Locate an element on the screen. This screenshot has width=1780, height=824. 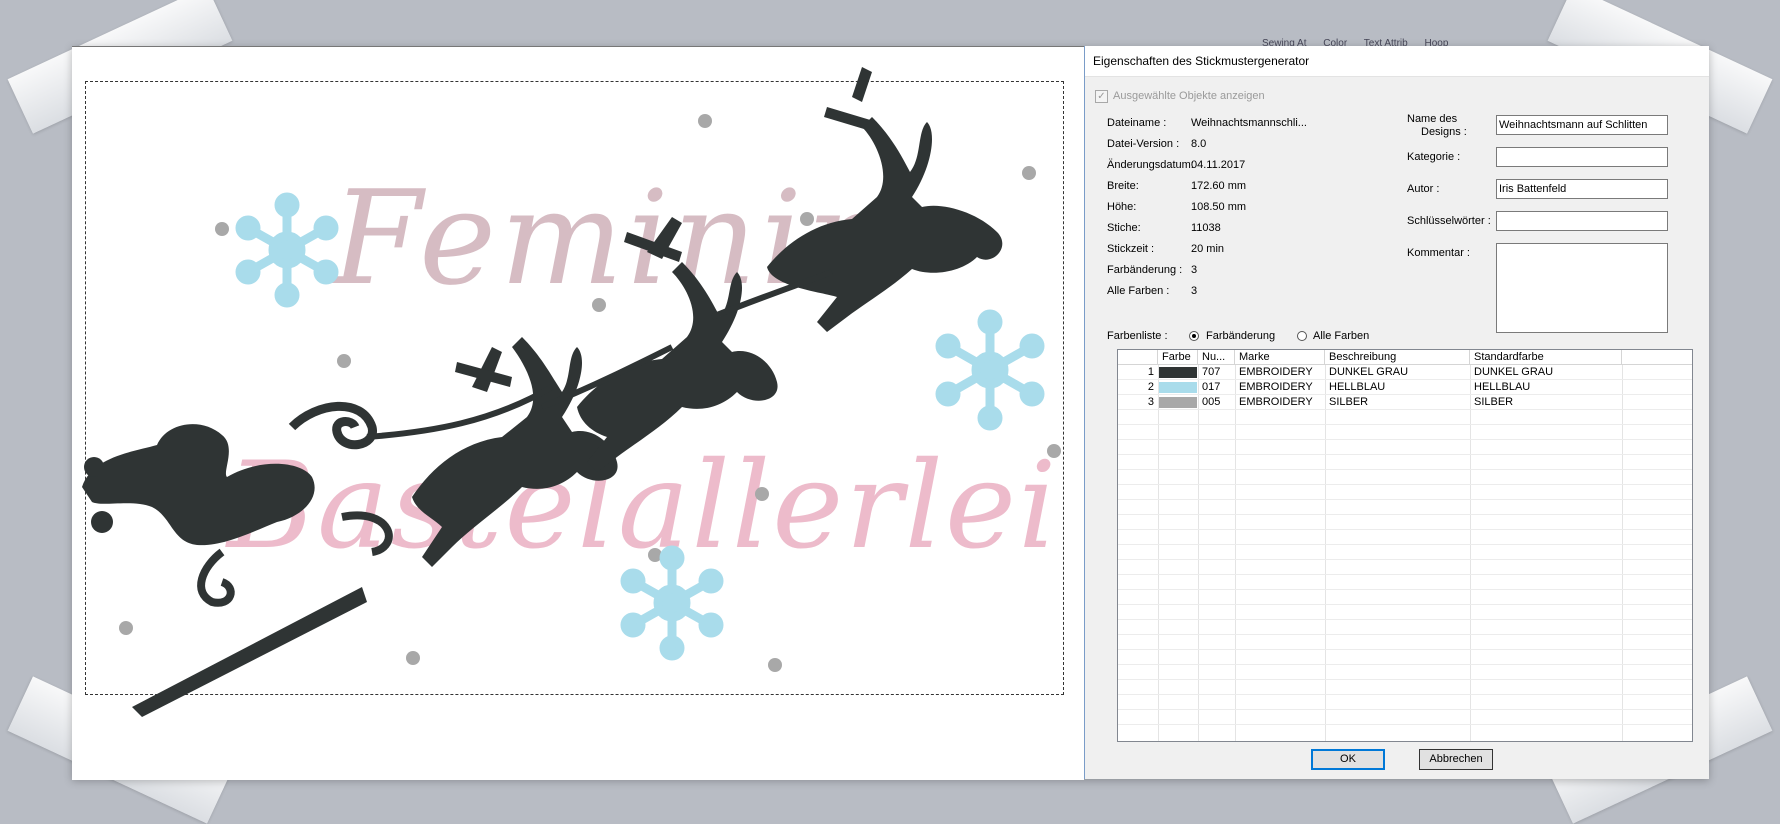
info-label: Breite: is located at coordinates (1123, 186).